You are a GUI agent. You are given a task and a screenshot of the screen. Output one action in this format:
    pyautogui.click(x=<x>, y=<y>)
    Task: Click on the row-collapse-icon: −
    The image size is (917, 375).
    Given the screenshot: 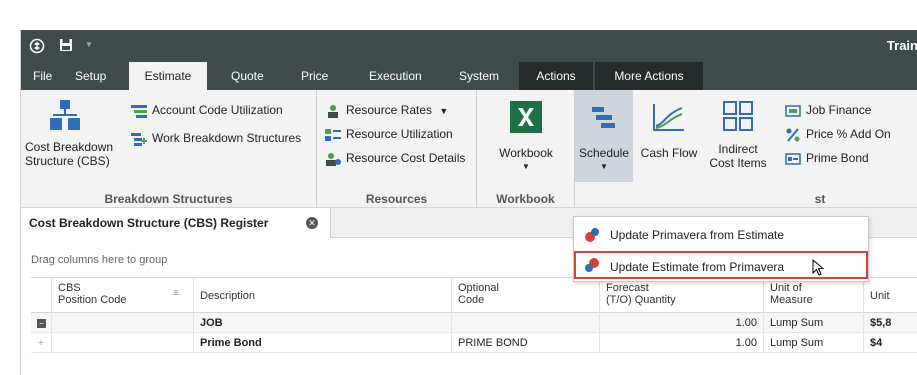 What is the action you would take?
    pyautogui.click(x=41, y=323)
    